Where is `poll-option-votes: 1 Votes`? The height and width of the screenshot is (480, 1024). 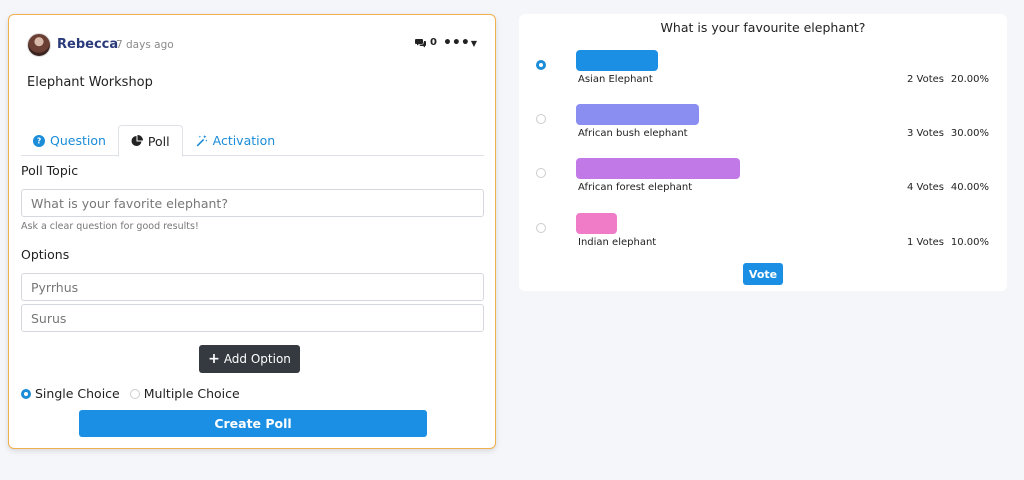
poll-option-votes: 1 Votes is located at coordinates (925, 242).